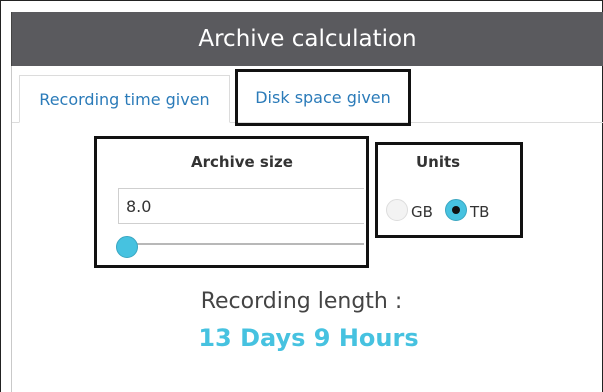 This screenshot has width=603, height=392. I want to click on unit-tb-label: TB, so click(479, 212).